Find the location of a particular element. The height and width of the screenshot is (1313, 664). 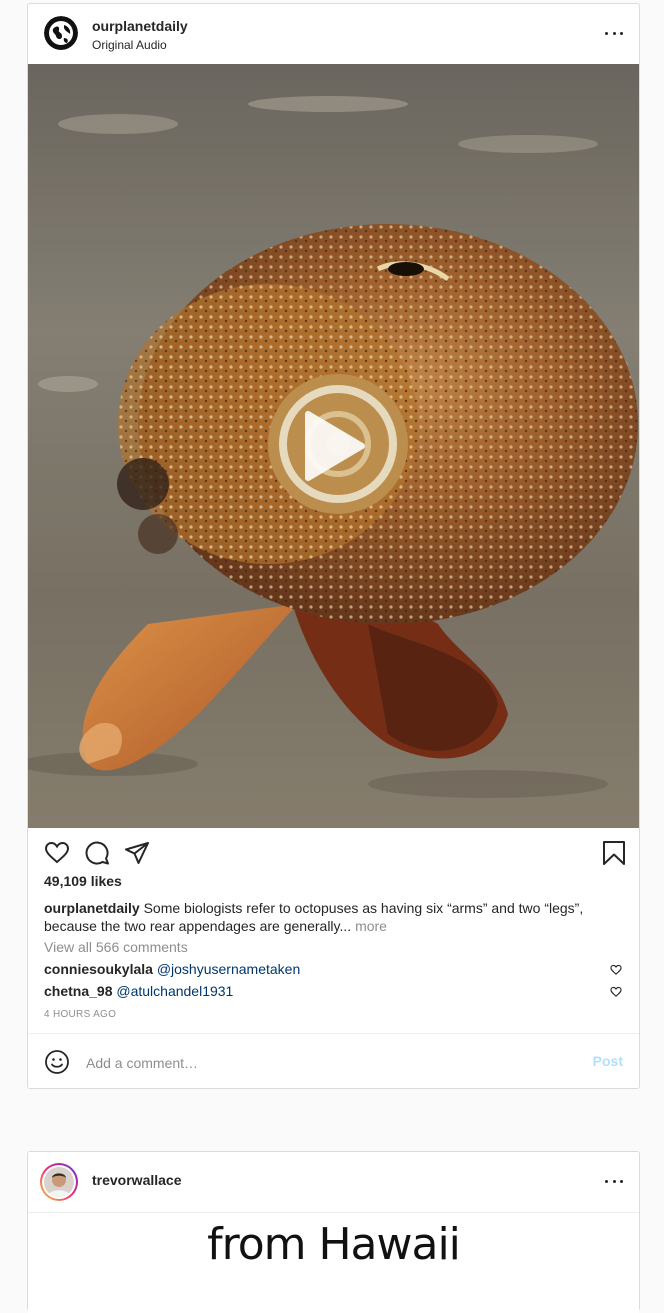

post-username: ourplanetdaily is located at coordinates (140, 26).